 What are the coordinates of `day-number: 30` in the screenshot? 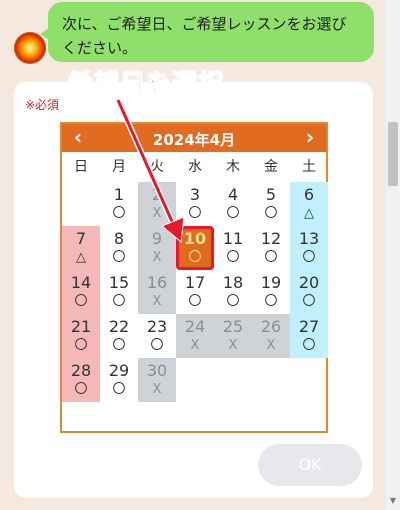 It's located at (157, 370).